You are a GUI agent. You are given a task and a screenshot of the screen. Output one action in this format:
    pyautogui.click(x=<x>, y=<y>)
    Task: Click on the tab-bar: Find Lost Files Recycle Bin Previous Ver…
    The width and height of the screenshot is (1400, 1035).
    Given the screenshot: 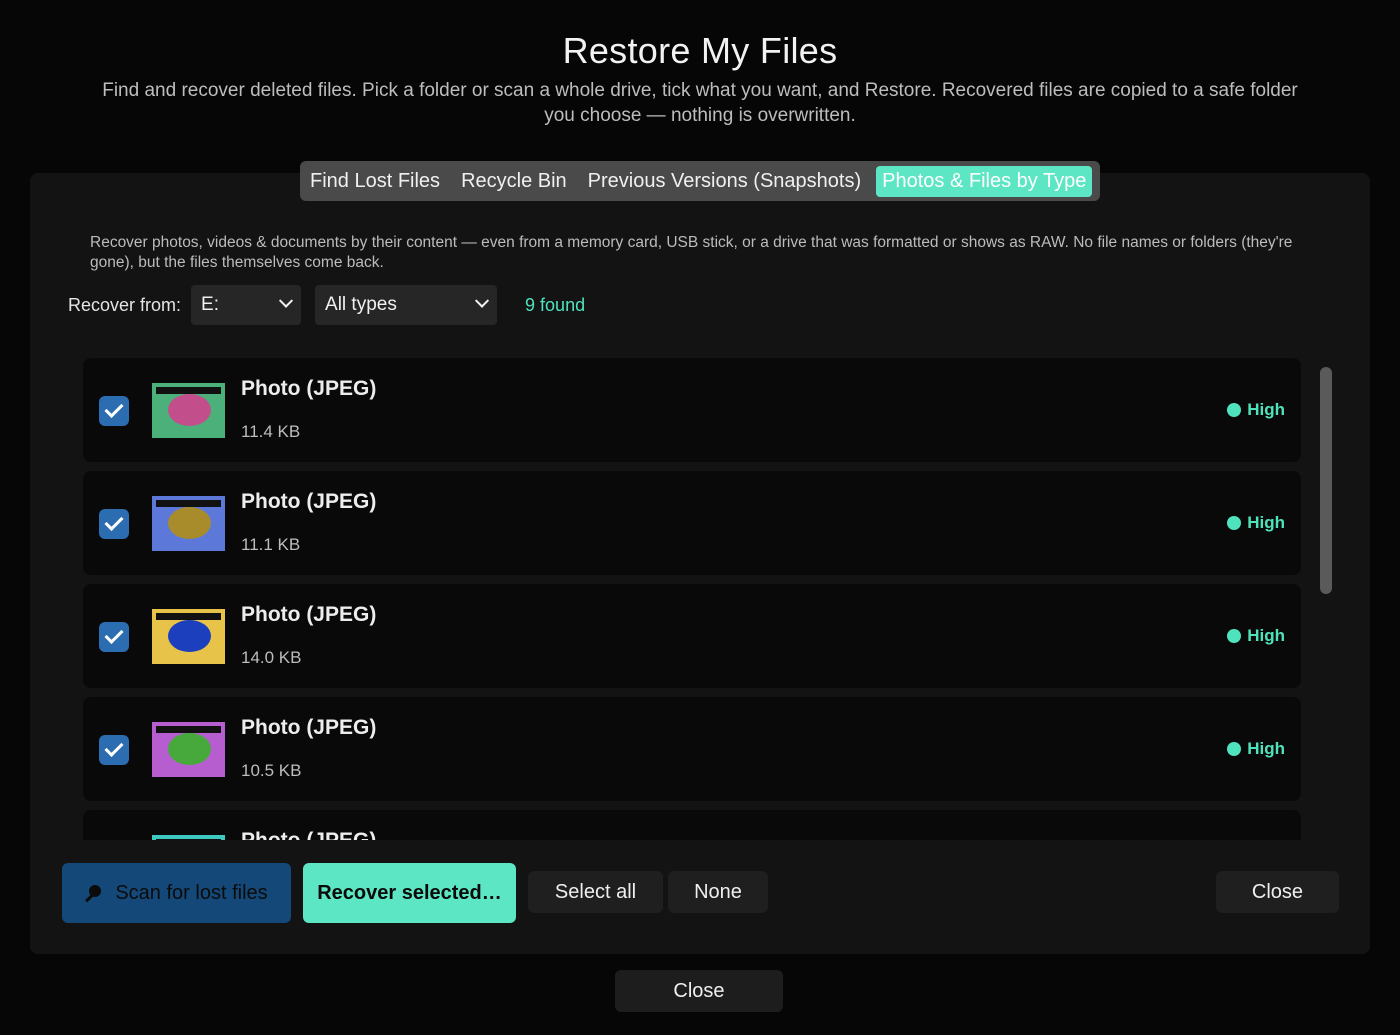 What is the action you would take?
    pyautogui.click(x=700, y=181)
    